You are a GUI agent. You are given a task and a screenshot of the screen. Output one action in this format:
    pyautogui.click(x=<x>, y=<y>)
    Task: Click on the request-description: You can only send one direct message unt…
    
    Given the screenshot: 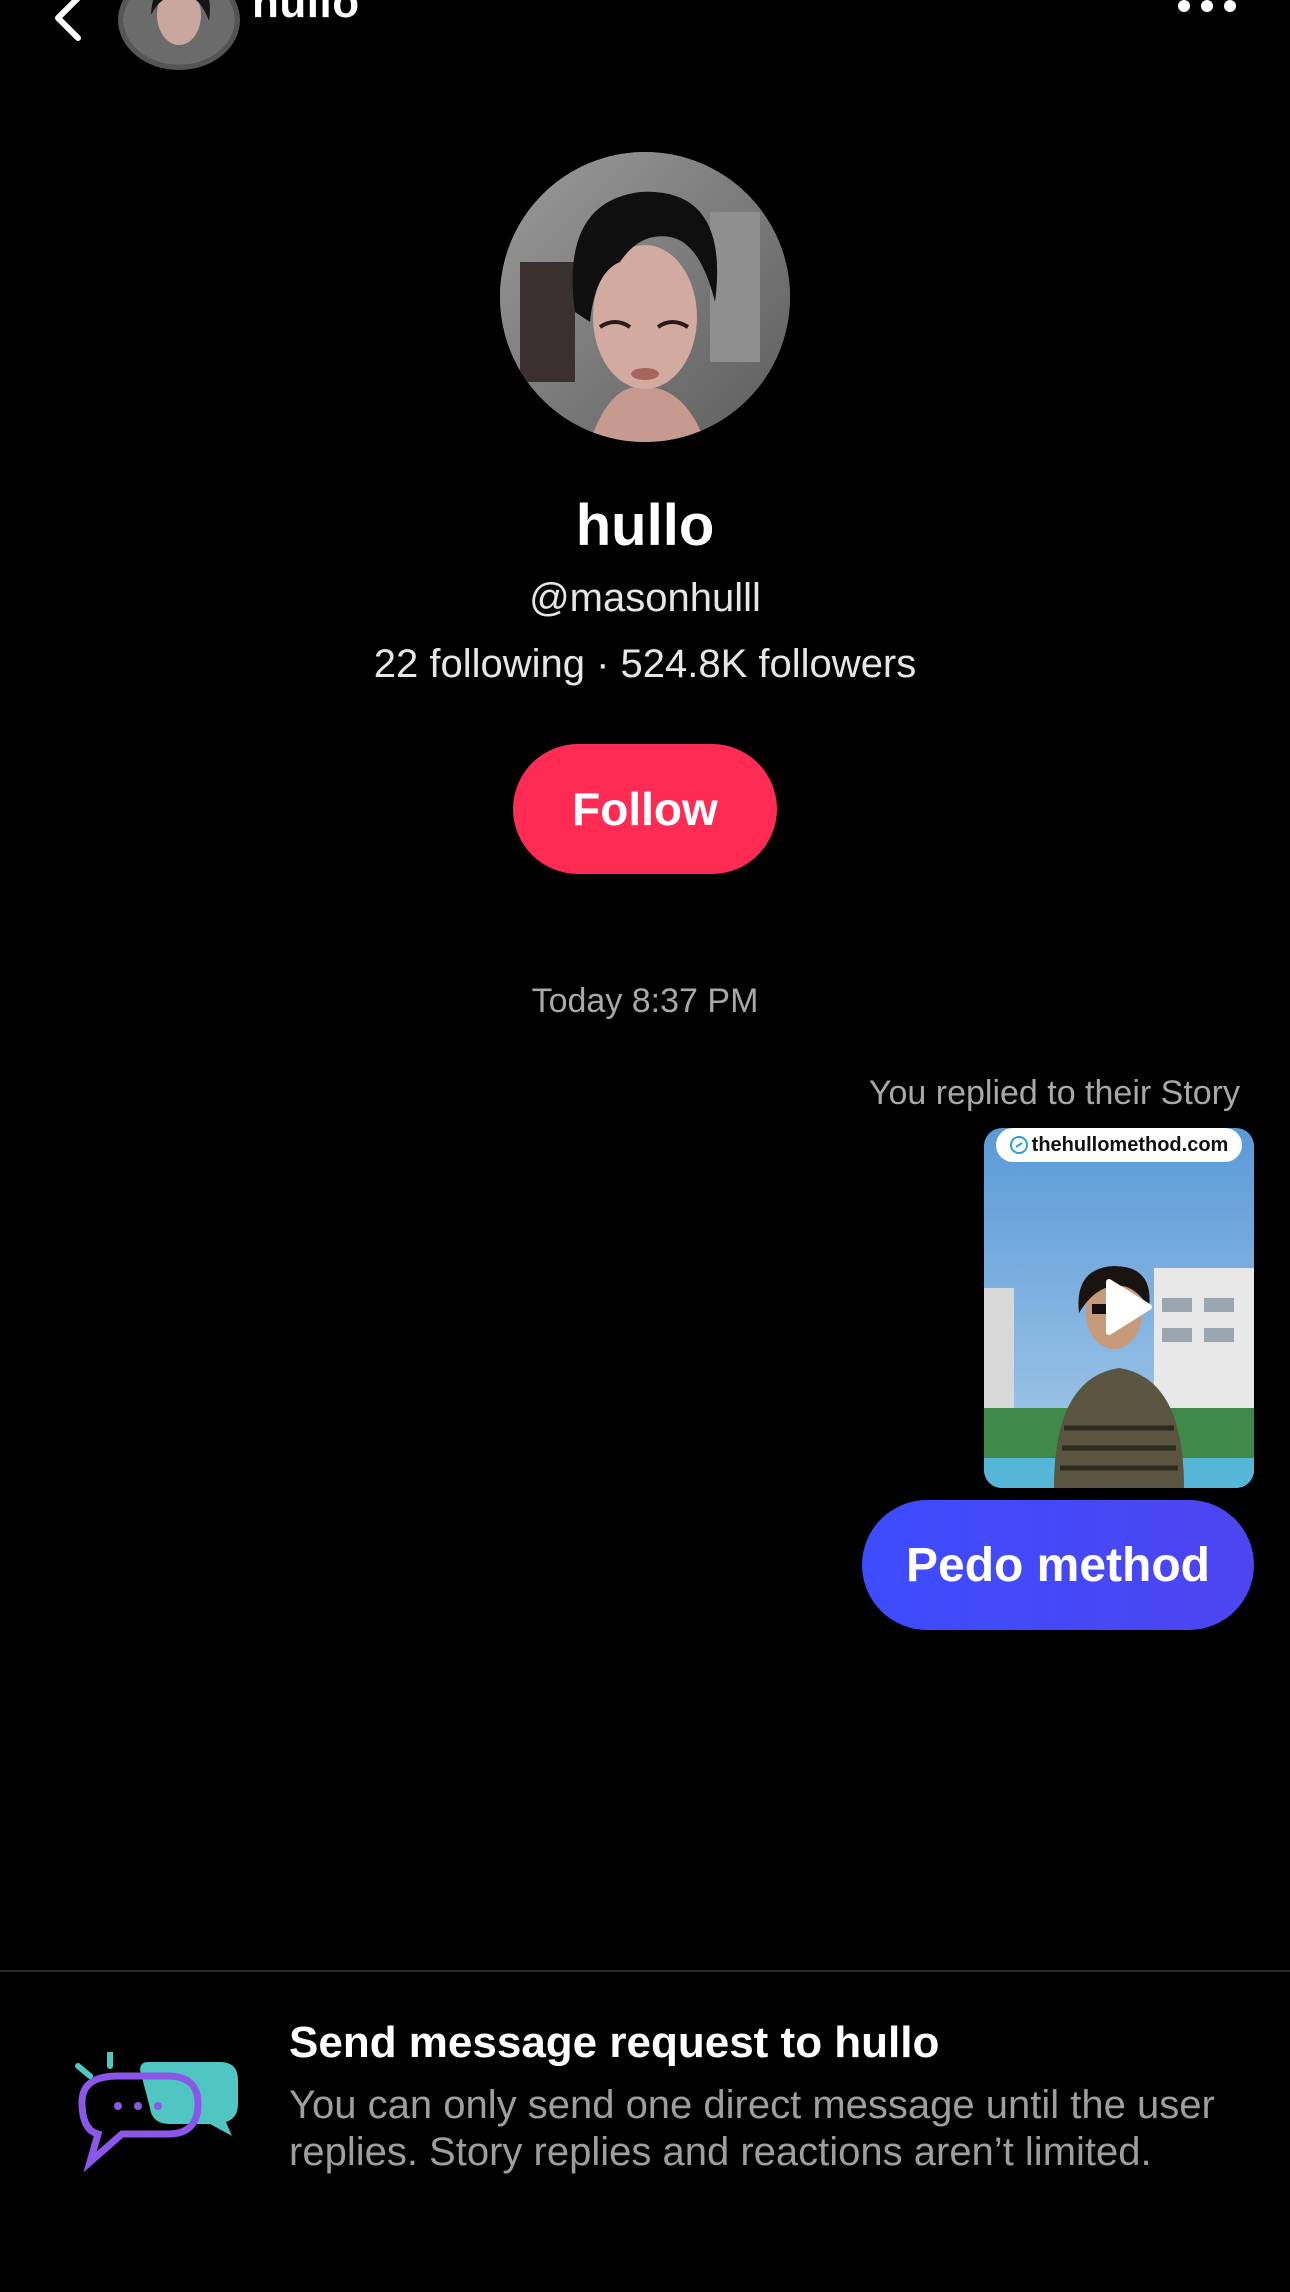 What is the action you would take?
    pyautogui.click(x=752, y=2128)
    